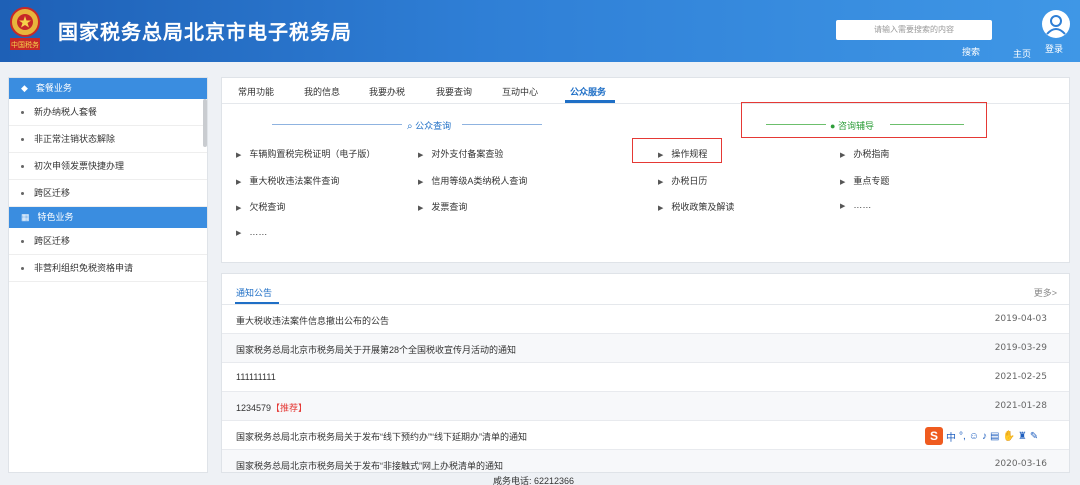 The image size is (1080, 485). What do you see at coordinates (914, 30) in the screenshot?
I see `search-input: 请输入需要搜索的内容` at bounding box center [914, 30].